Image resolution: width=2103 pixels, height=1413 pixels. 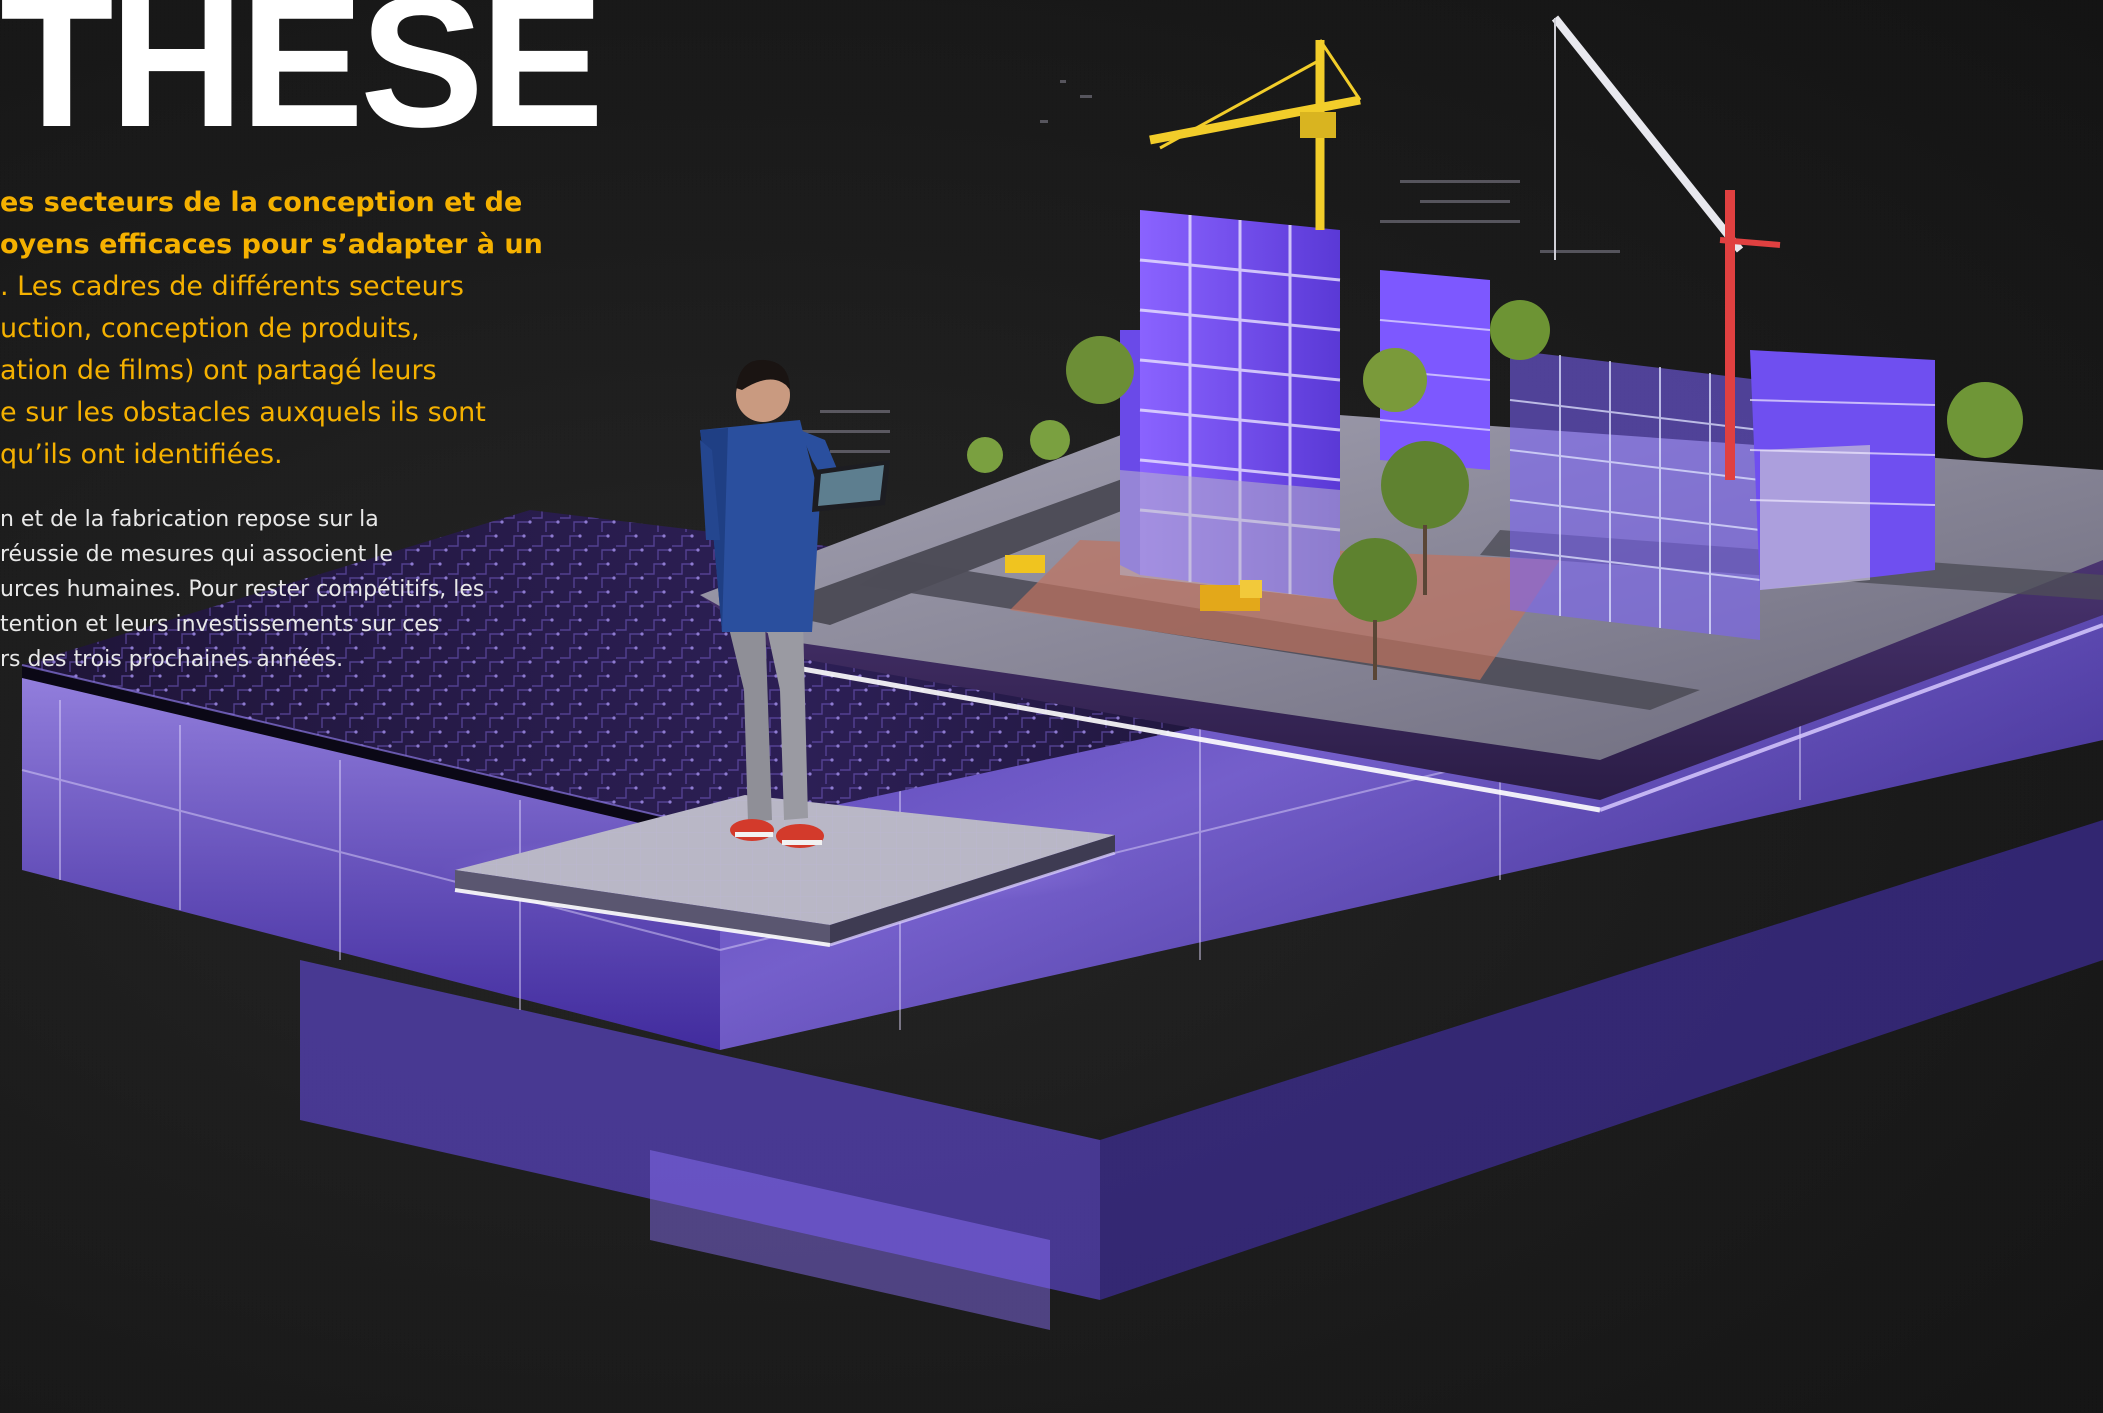 I want to click on headline: THESE, so click(x=302, y=83).